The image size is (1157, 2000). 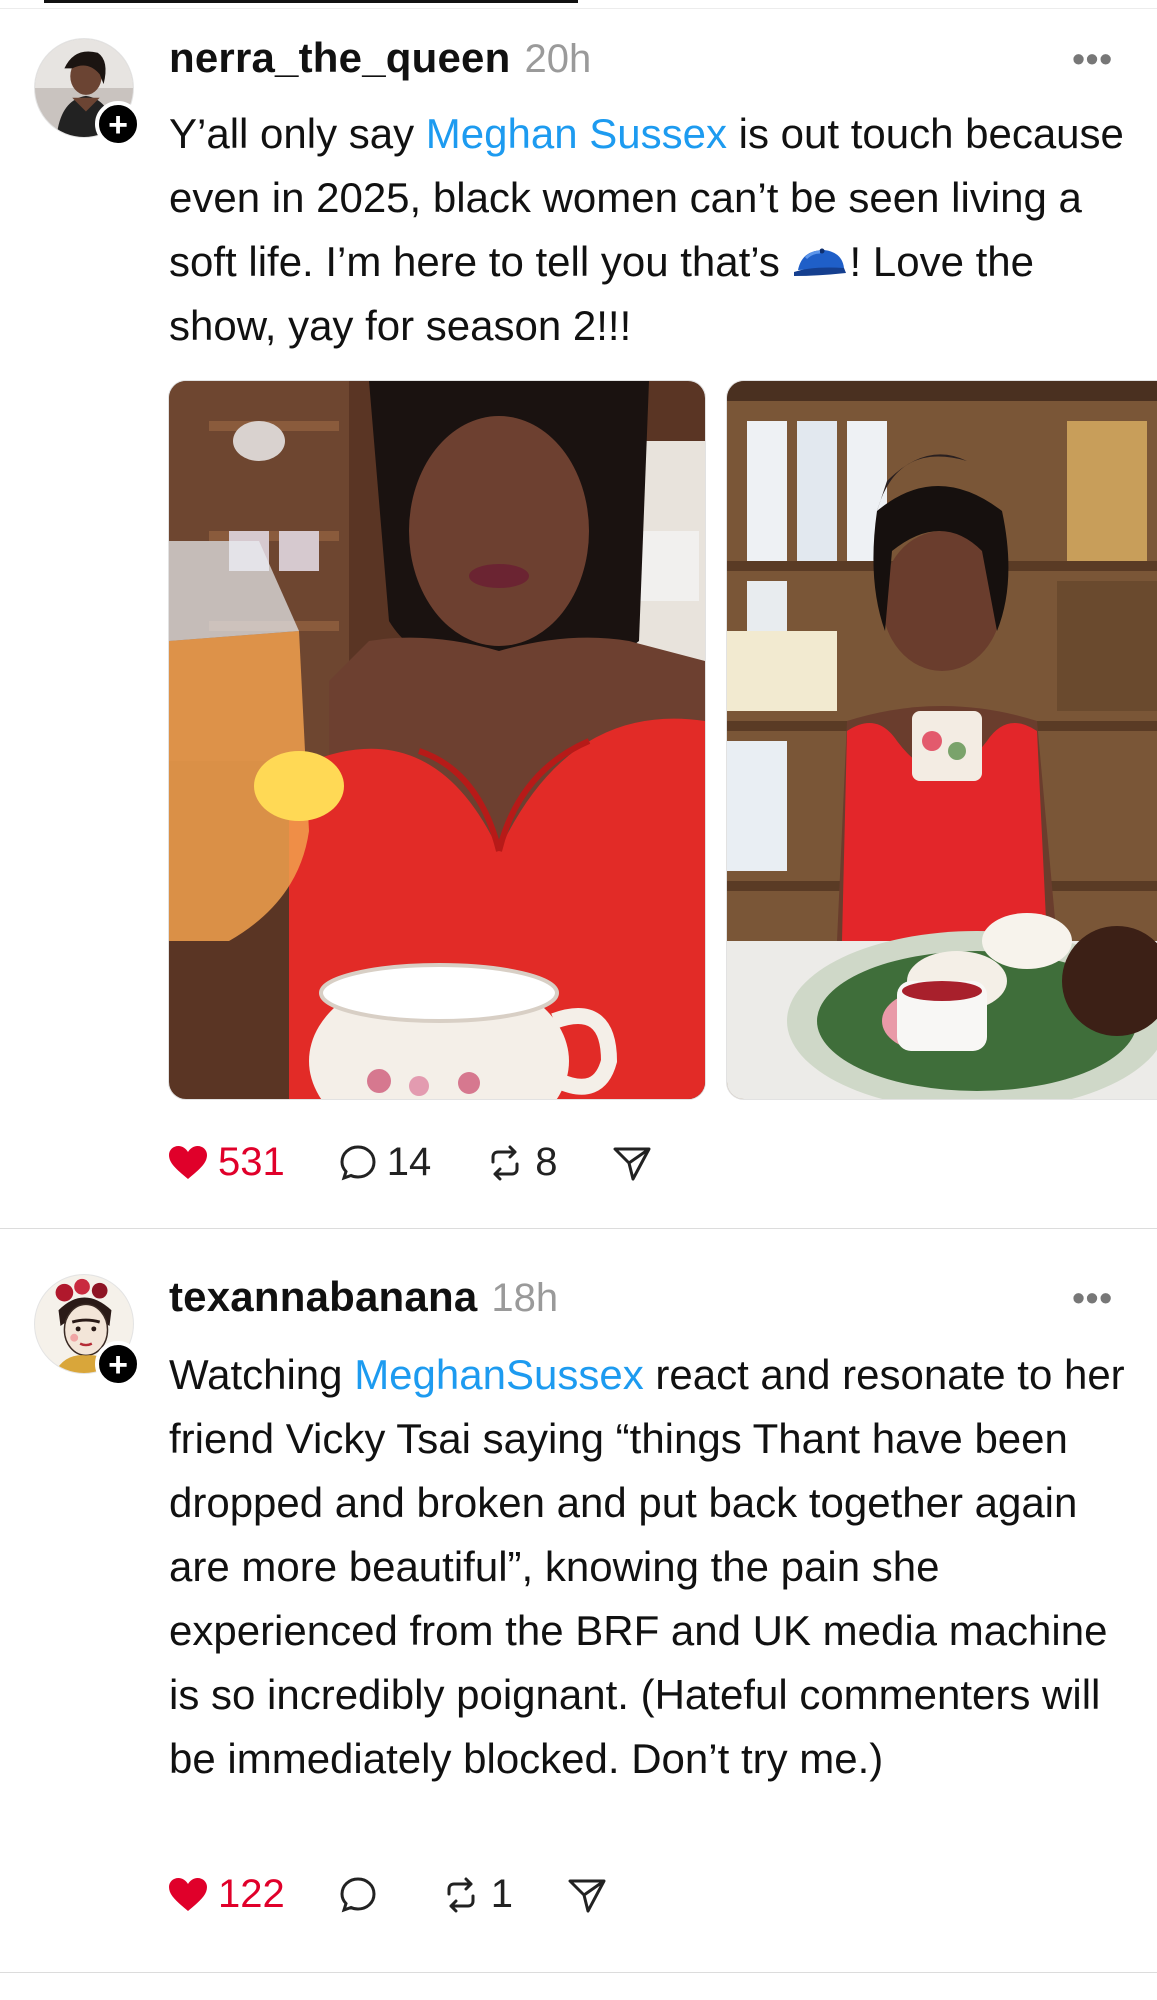 I want to click on repost-button: 1, so click(x=477, y=1894).